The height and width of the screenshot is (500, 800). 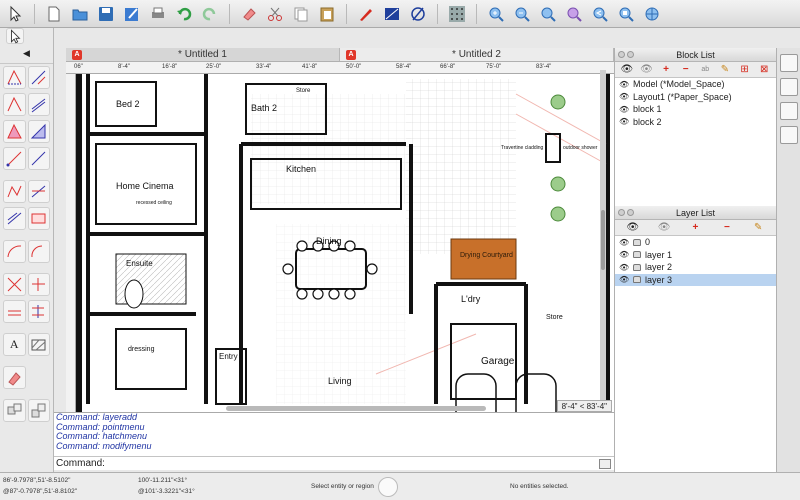 I want to click on tool-palette: ◀ A, so click(x=27, y=250).